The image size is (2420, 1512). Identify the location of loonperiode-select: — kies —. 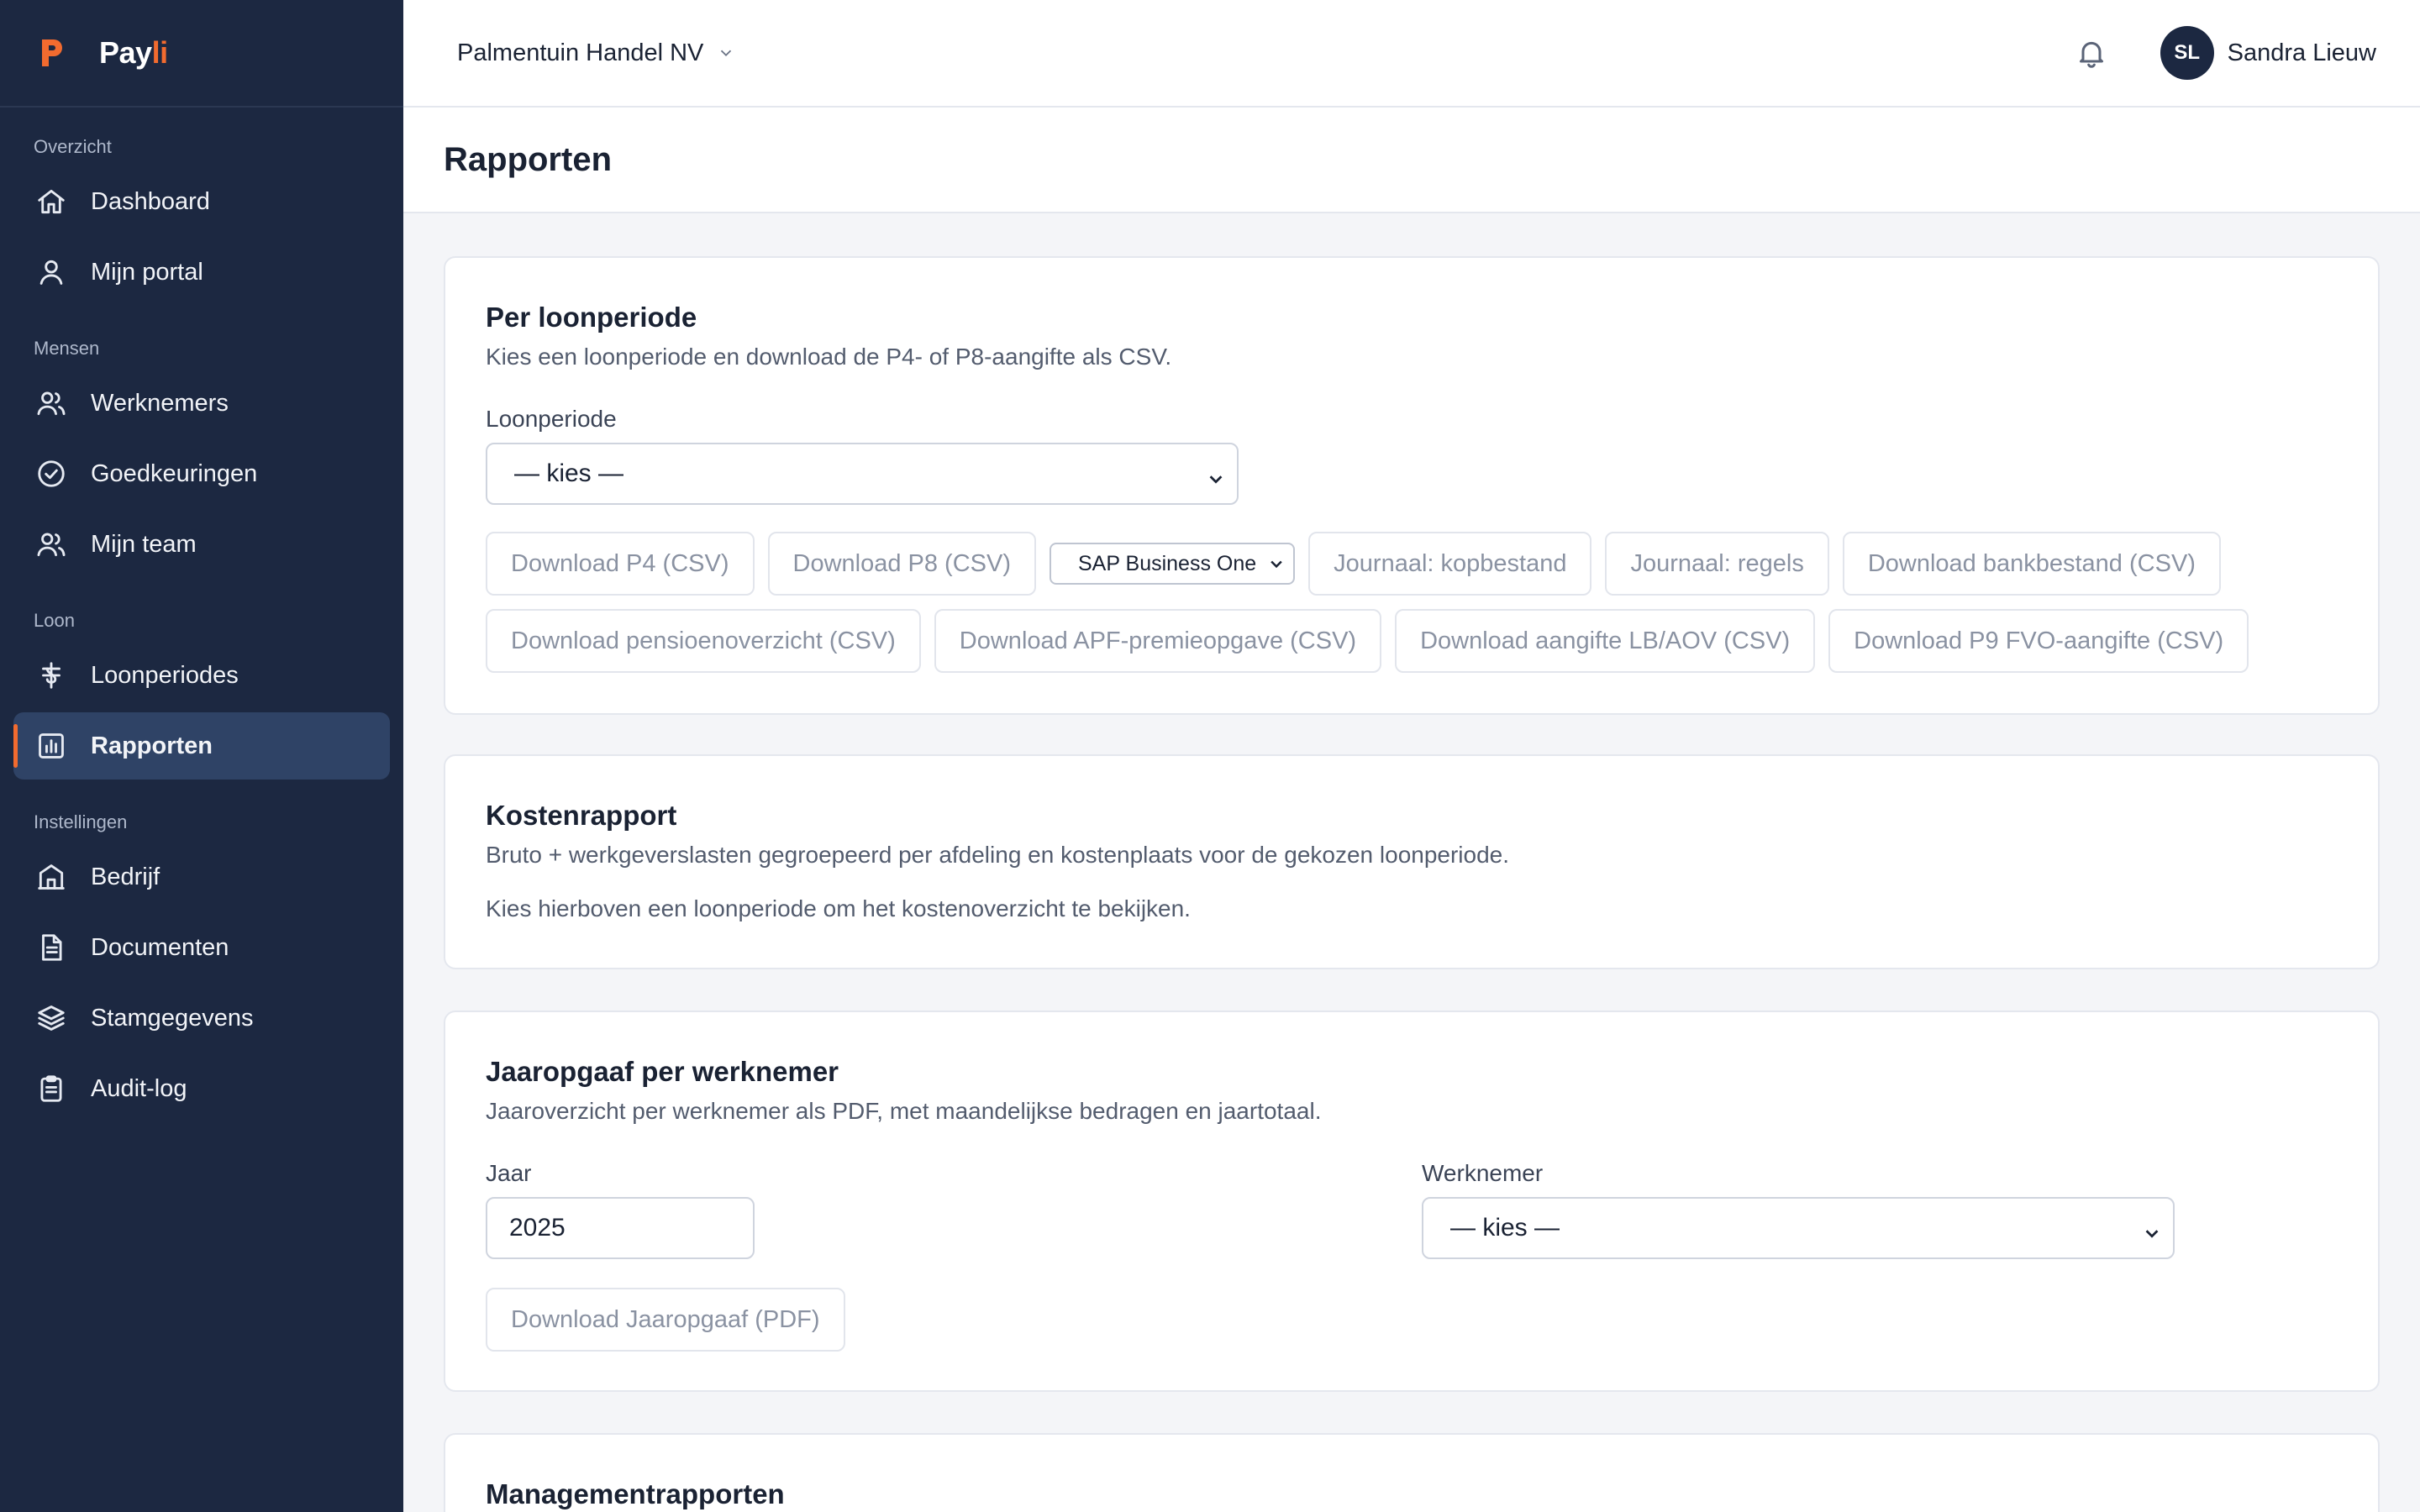
(863, 474).